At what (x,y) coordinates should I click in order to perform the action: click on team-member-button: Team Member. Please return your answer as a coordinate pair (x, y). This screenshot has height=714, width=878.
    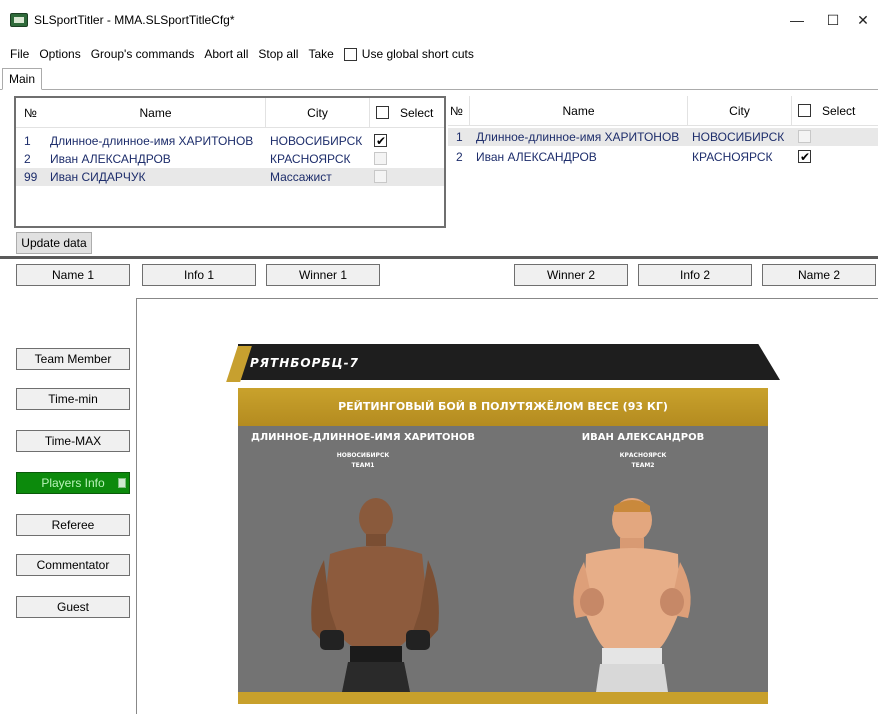
    Looking at the image, I should click on (73, 359).